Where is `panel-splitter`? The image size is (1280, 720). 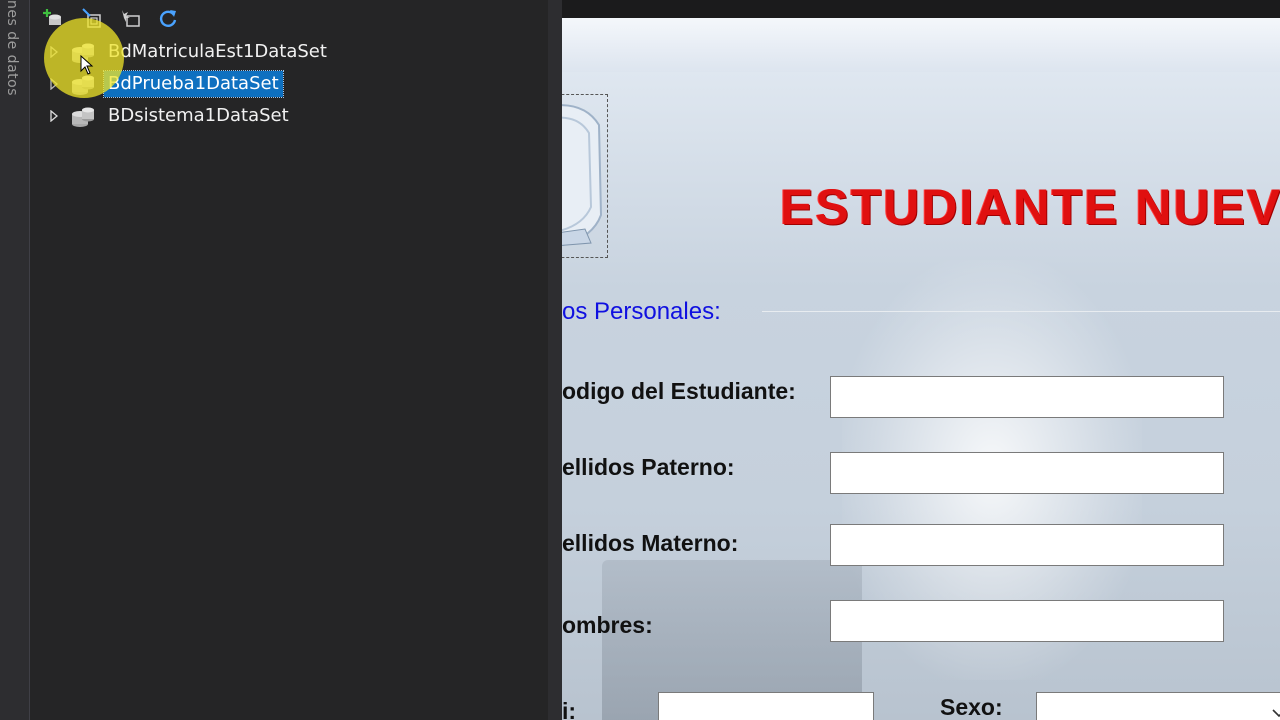
panel-splitter is located at coordinates (555, 360).